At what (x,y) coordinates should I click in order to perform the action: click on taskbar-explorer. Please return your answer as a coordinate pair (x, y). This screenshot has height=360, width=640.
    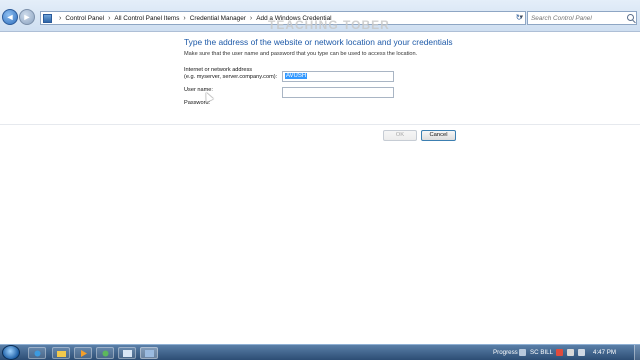
    Looking at the image, I should click on (61, 353).